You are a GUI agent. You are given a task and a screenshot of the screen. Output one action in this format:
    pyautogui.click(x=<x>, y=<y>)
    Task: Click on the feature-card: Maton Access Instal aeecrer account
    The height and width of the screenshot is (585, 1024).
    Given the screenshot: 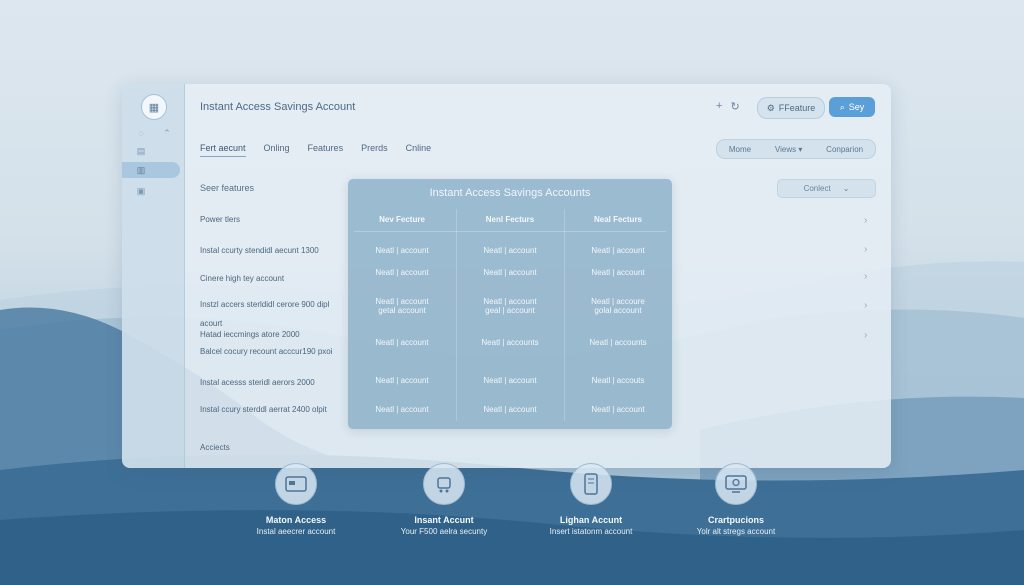 What is the action you would take?
    pyautogui.click(x=296, y=499)
    